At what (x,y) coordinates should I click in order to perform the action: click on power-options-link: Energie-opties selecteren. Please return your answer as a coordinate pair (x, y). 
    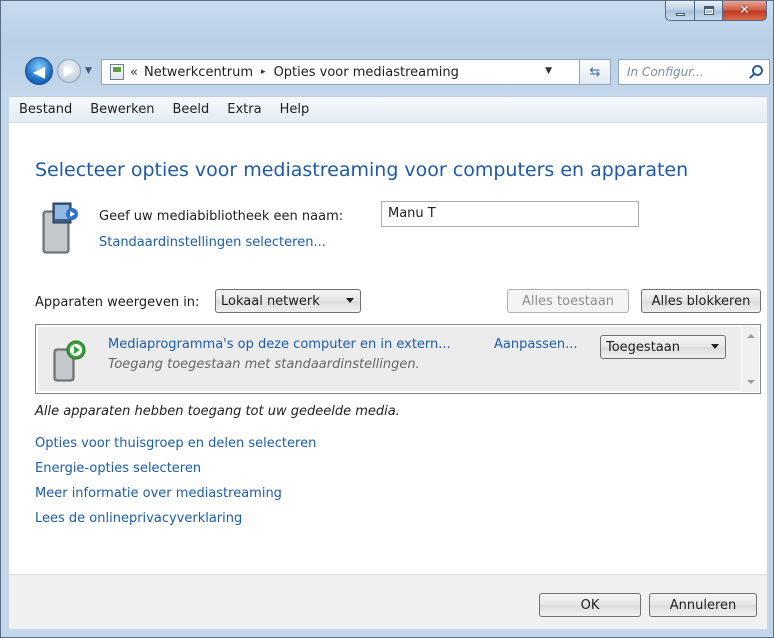
    Looking at the image, I should click on (118, 468).